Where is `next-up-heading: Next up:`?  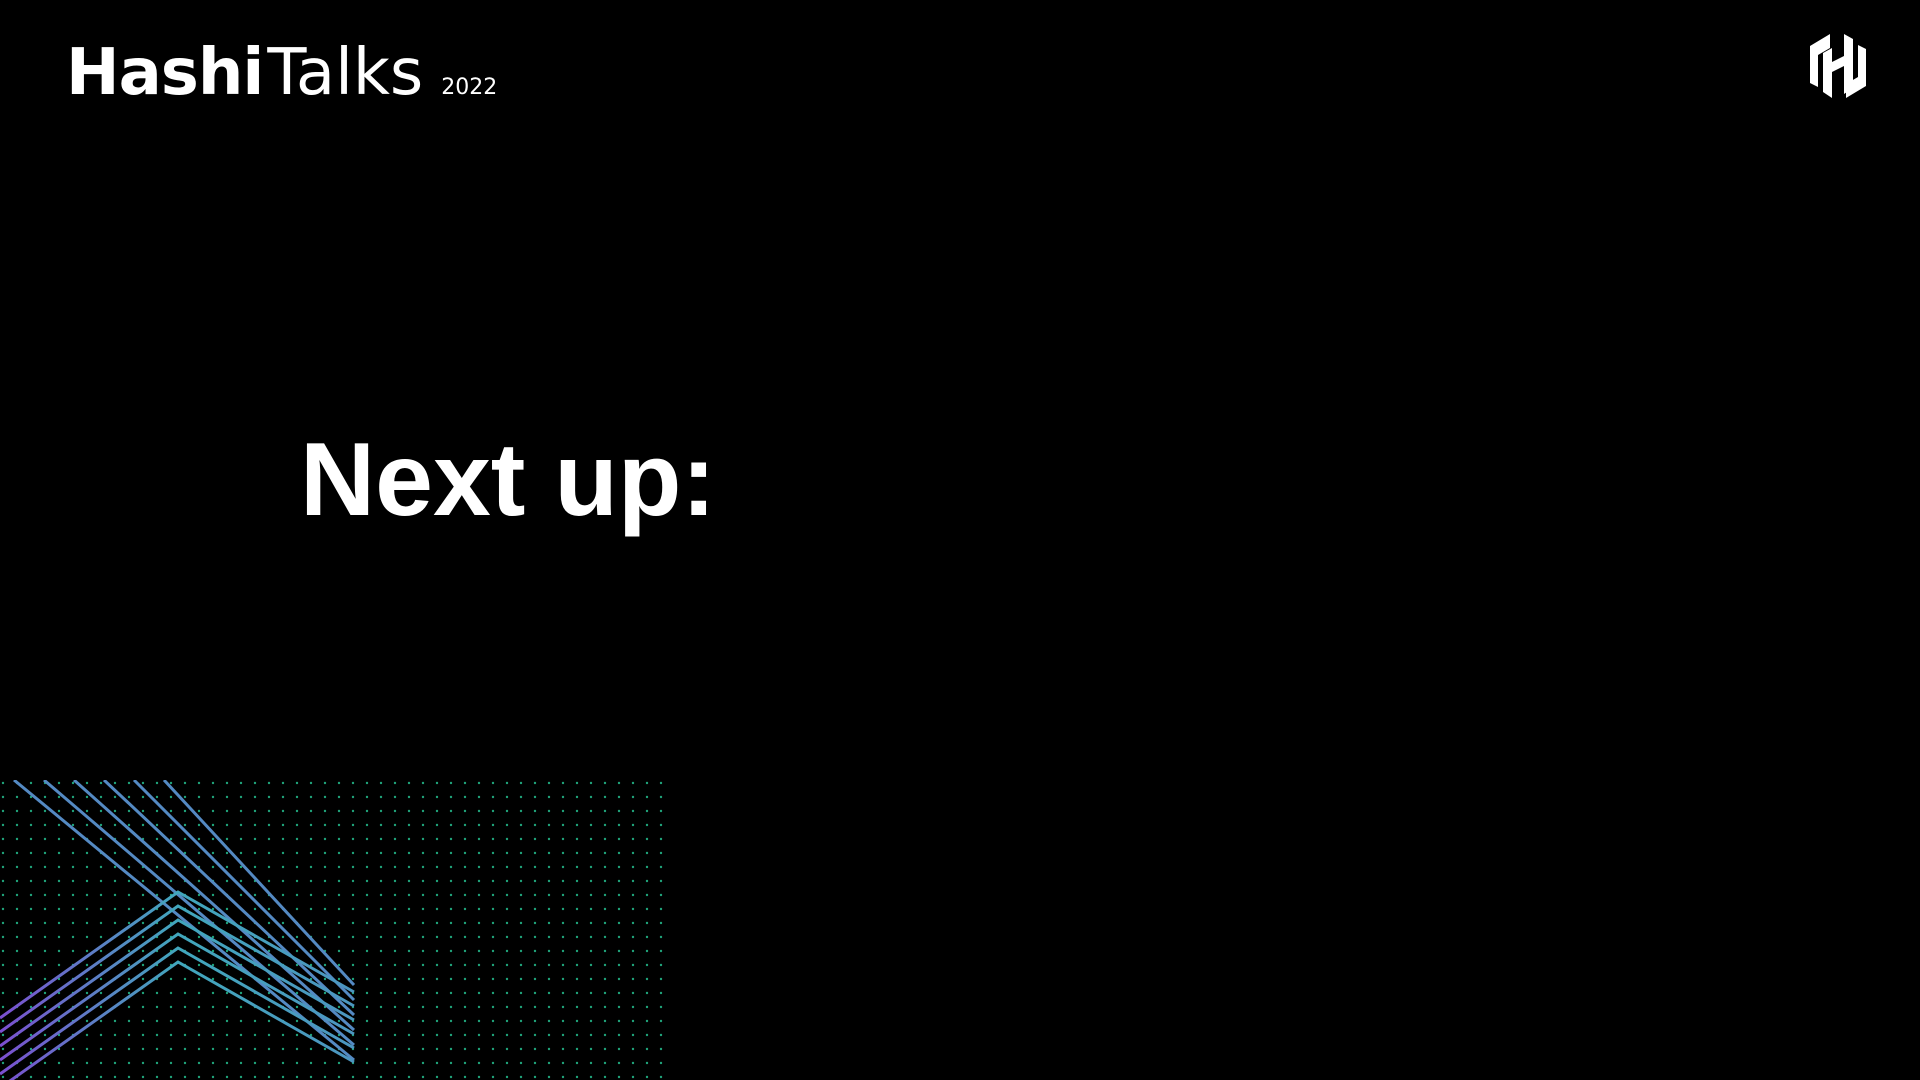
next-up-heading: Next up: is located at coordinates (508, 480).